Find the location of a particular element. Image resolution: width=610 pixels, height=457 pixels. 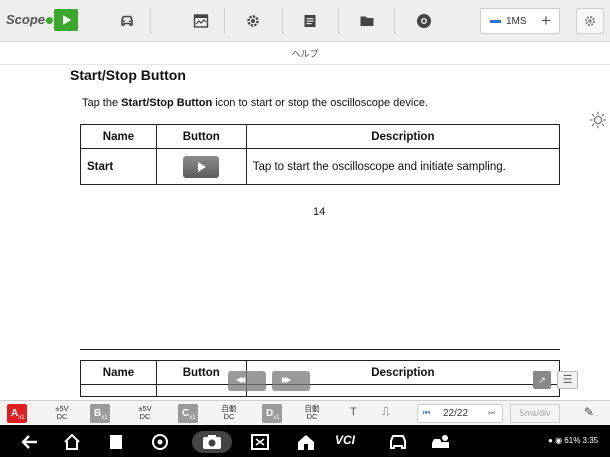

last-page-icon: ⏭ is located at coordinates (491, 413).